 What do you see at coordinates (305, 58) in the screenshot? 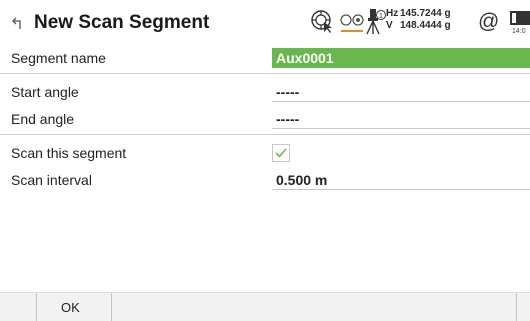
I see `segment-name-value: Aux0001` at bounding box center [305, 58].